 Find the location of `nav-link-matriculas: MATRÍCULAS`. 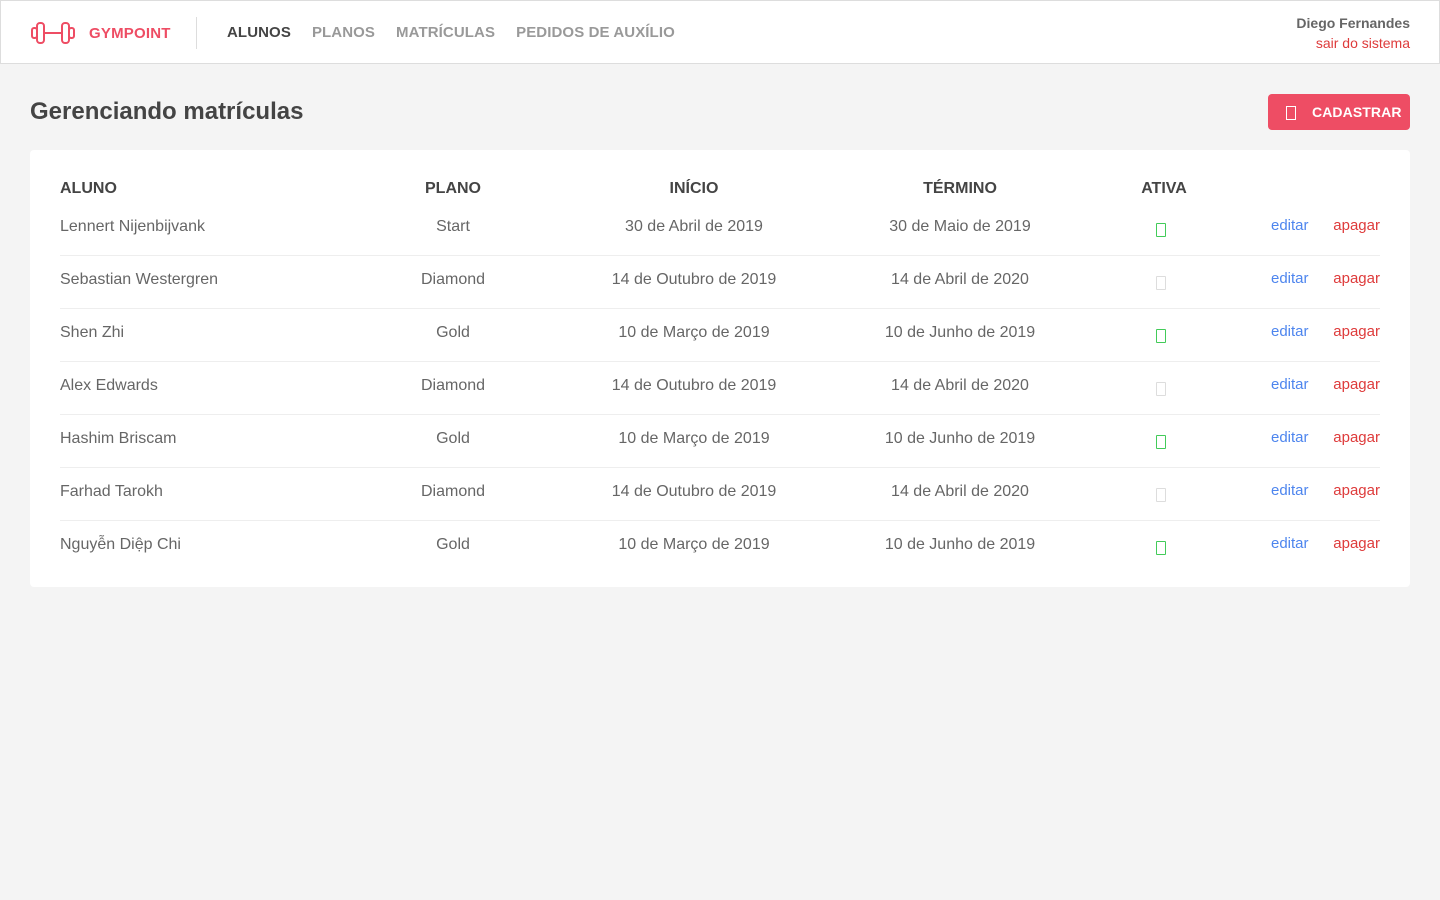

nav-link-matriculas: MATRÍCULAS is located at coordinates (445, 32).